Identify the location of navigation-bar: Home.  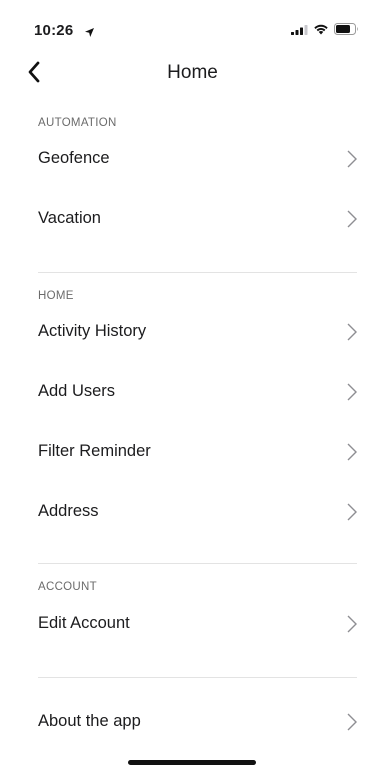
(192, 74).